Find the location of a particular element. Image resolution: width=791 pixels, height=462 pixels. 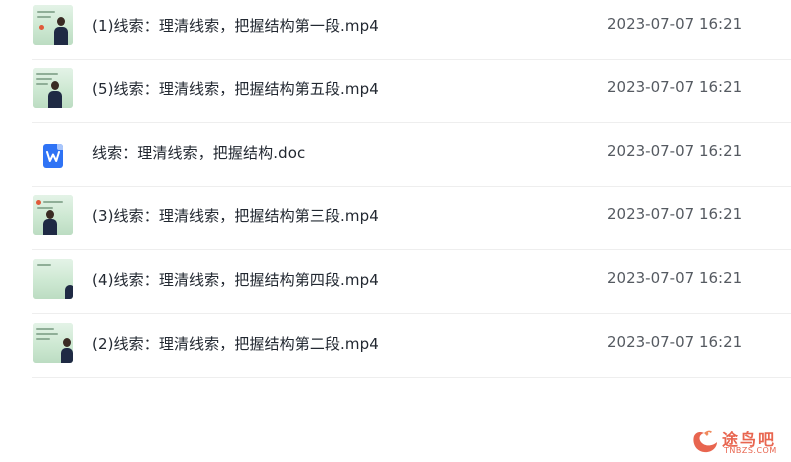

file-name: (4)线索：理清线索，把握结构第四段.mp4 is located at coordinates (235, 279).